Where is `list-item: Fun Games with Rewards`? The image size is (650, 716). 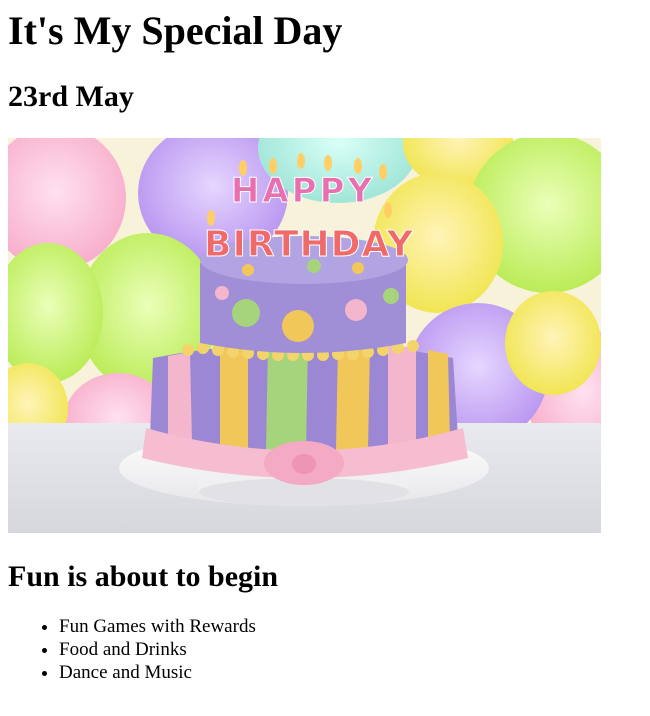
list-item: Fun Games with Rewards is located at coordinates (350, 626).